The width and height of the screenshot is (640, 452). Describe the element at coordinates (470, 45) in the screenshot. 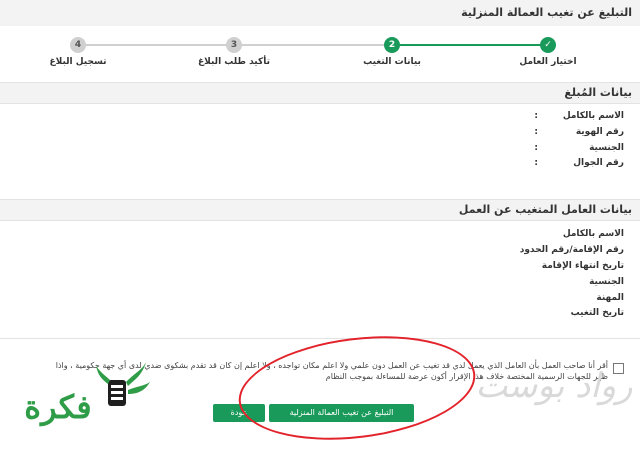

I see `stepper-connector-complete` at that location.